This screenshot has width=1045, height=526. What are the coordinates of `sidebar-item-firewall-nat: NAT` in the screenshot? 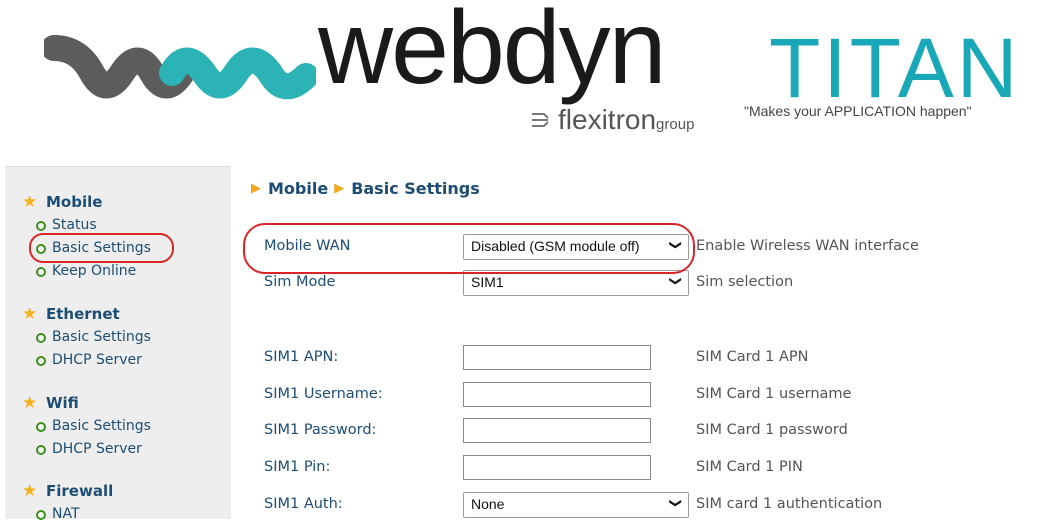 It's located at (67, 514).